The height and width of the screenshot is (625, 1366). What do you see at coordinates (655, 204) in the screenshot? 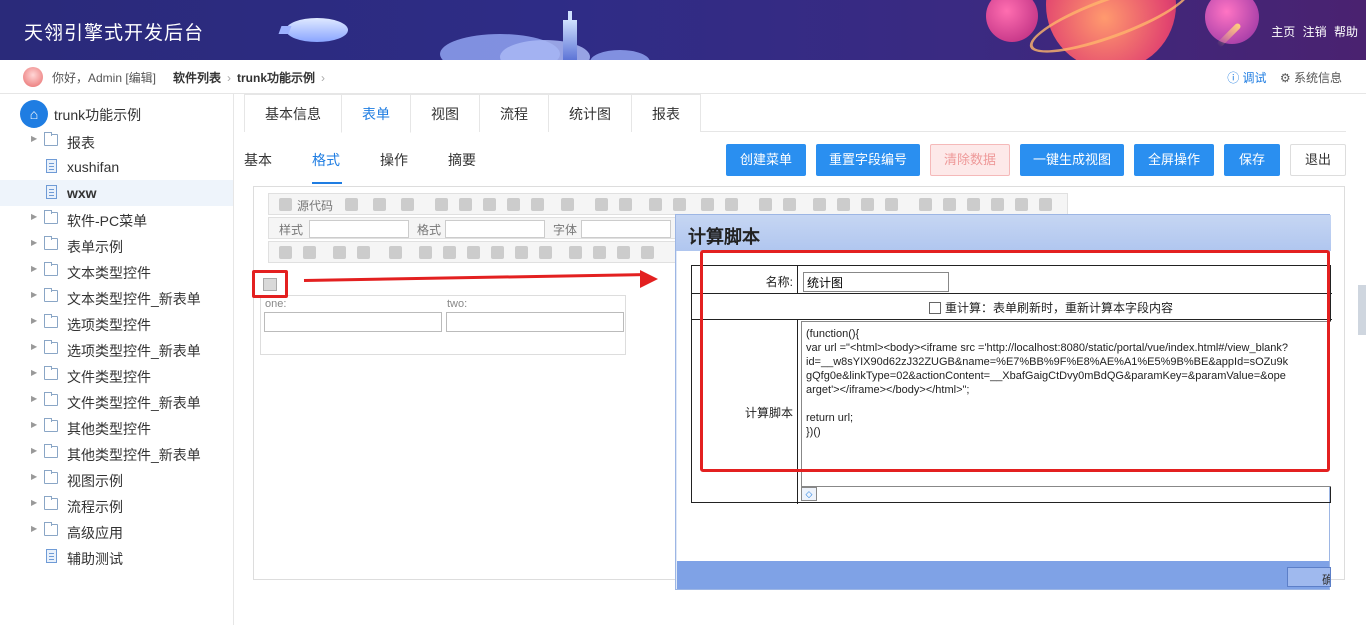
I see `find-icon` at bounding box center [655, 204].